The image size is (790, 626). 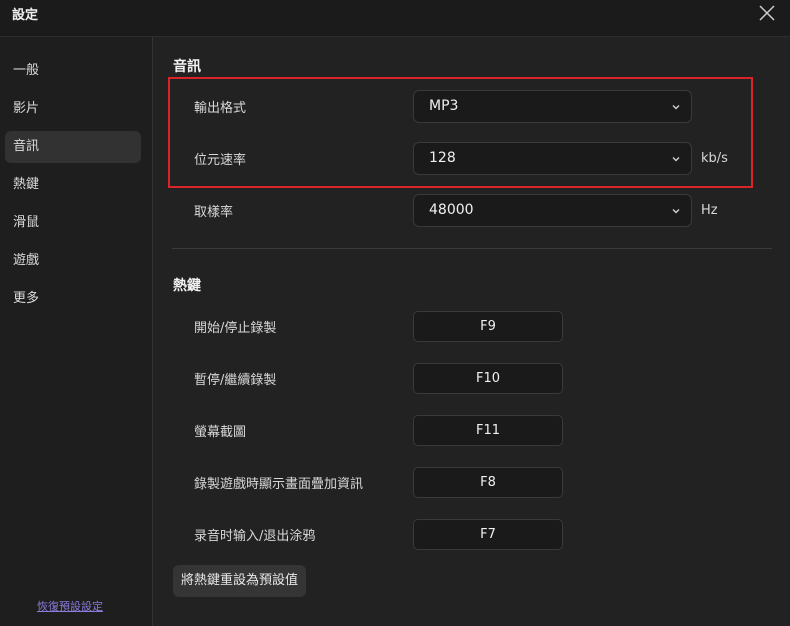 I want to click on hotkey-field-overlay: F8, so click(x=488, y=482).